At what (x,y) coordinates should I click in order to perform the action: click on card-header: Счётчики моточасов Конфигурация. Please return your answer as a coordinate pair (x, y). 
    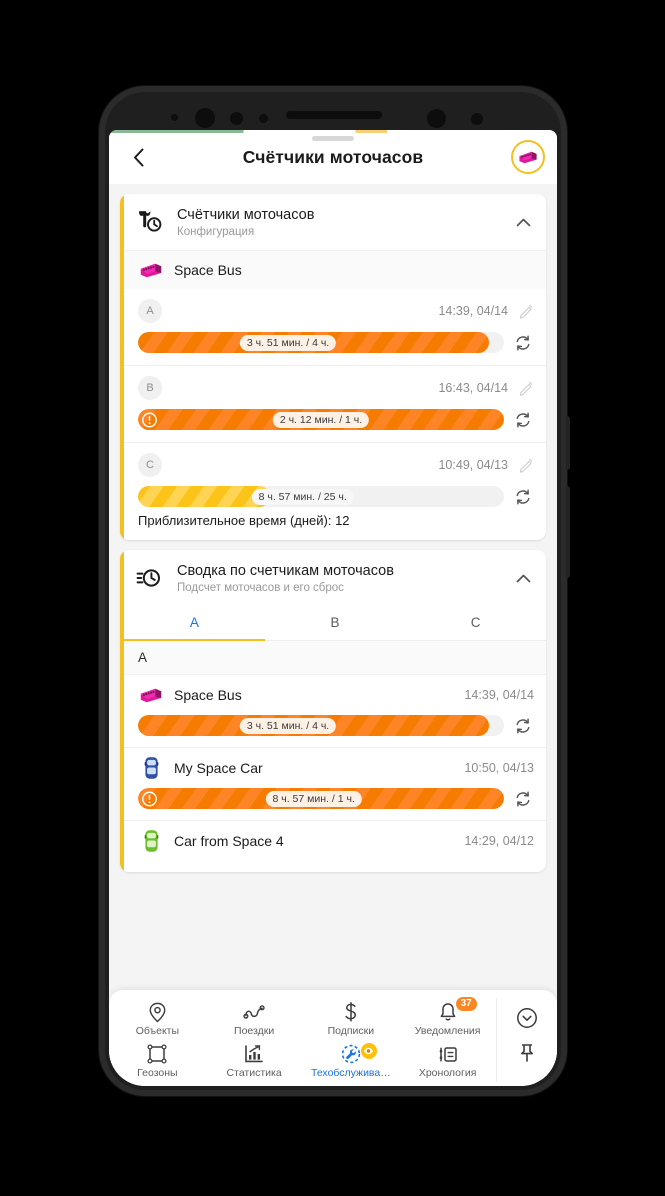
    Looking at the image, I should click on (333, 222).